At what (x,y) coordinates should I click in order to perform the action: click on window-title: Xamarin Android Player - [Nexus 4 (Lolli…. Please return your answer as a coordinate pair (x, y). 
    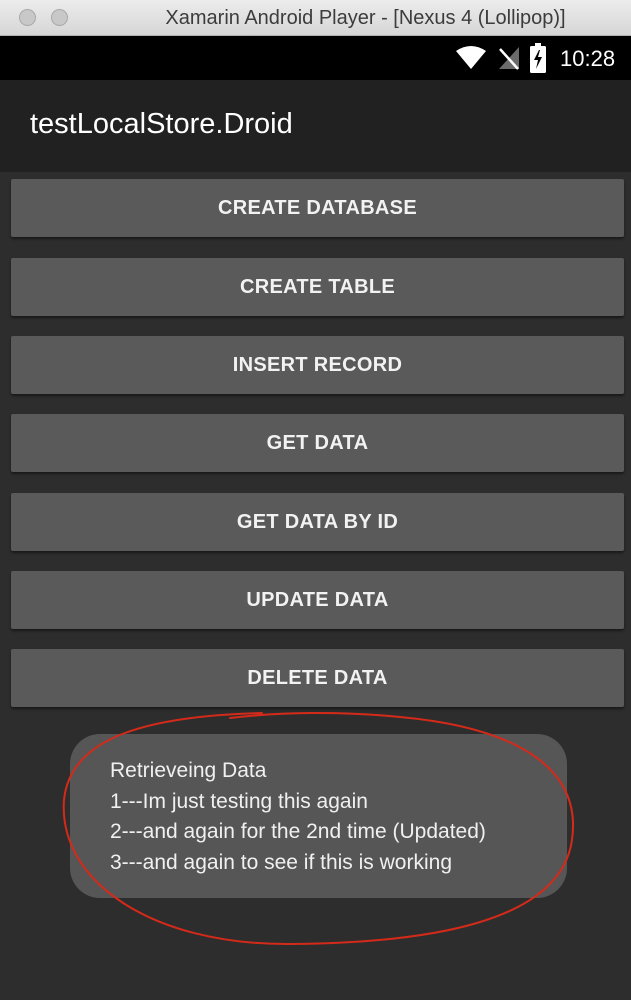
    Looking at the image, I should click on (365, 18).